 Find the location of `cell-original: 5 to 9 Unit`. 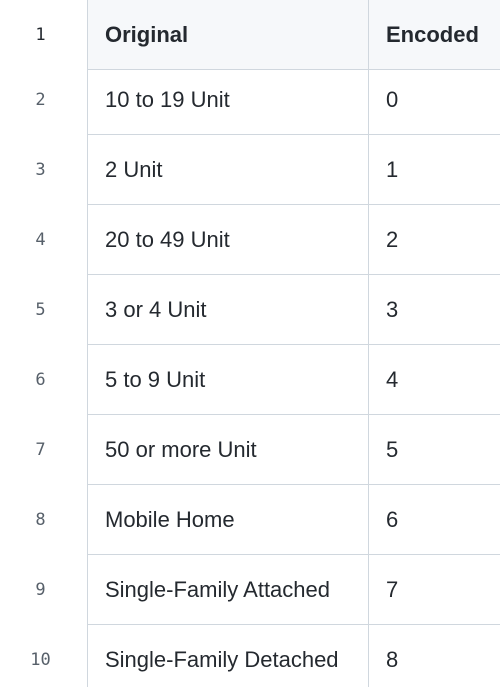

cell-original: 5 to 9 Unit is located at coordinates (228, 380).